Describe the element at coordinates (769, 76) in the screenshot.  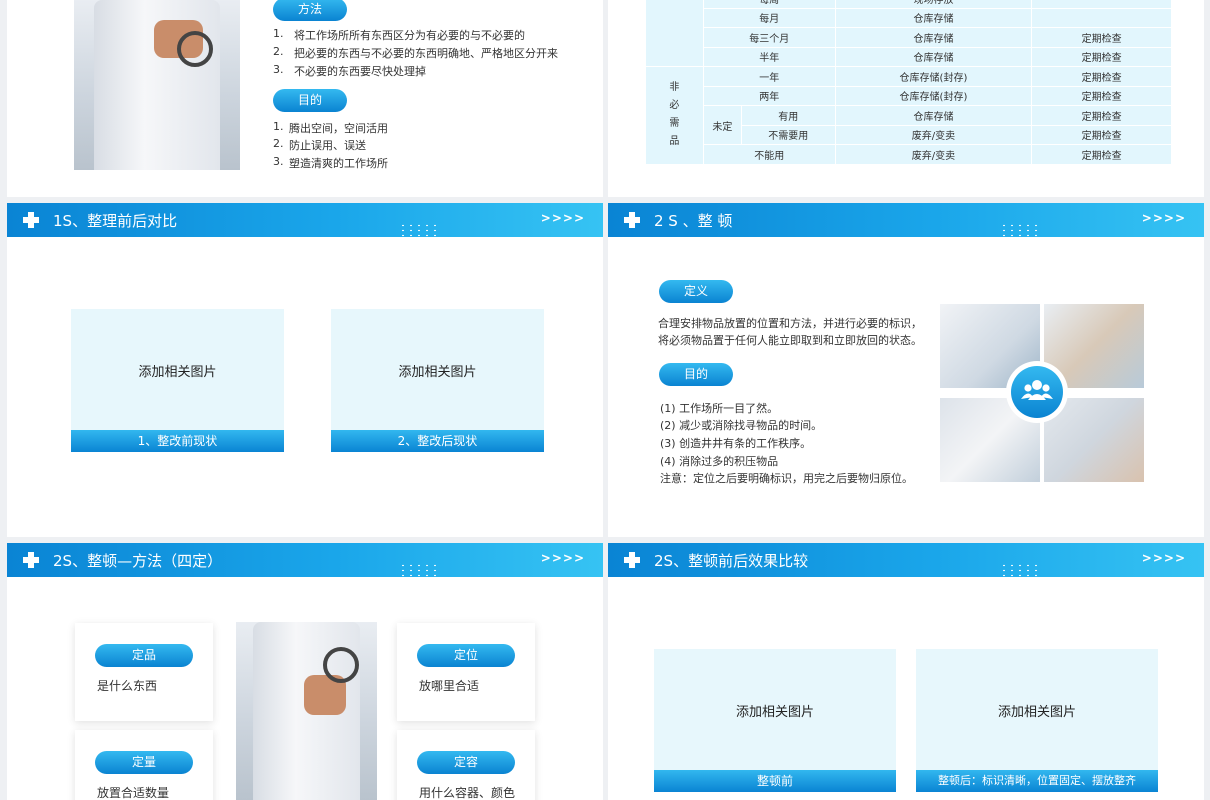
I see `table-cell: 一年` at that location.